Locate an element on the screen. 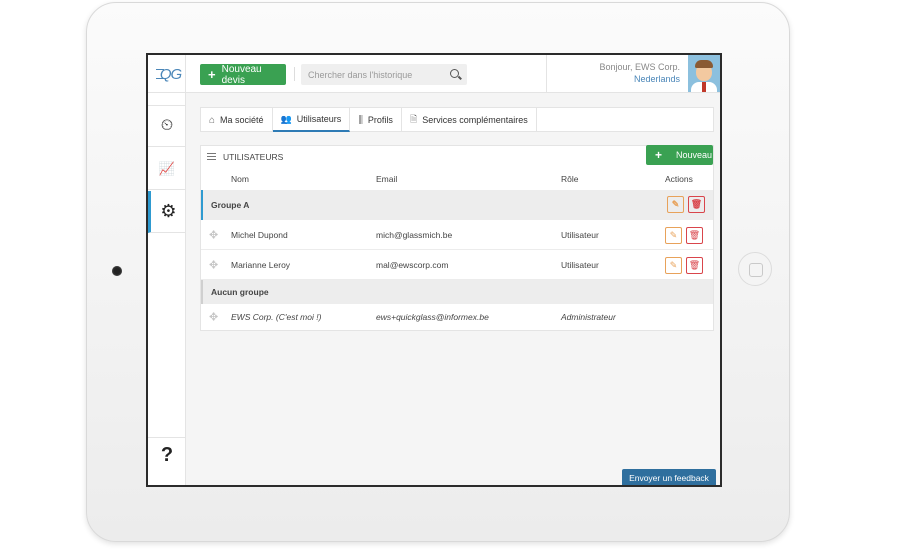  column-header-role: Rôle is located at coordinates (569, 179).